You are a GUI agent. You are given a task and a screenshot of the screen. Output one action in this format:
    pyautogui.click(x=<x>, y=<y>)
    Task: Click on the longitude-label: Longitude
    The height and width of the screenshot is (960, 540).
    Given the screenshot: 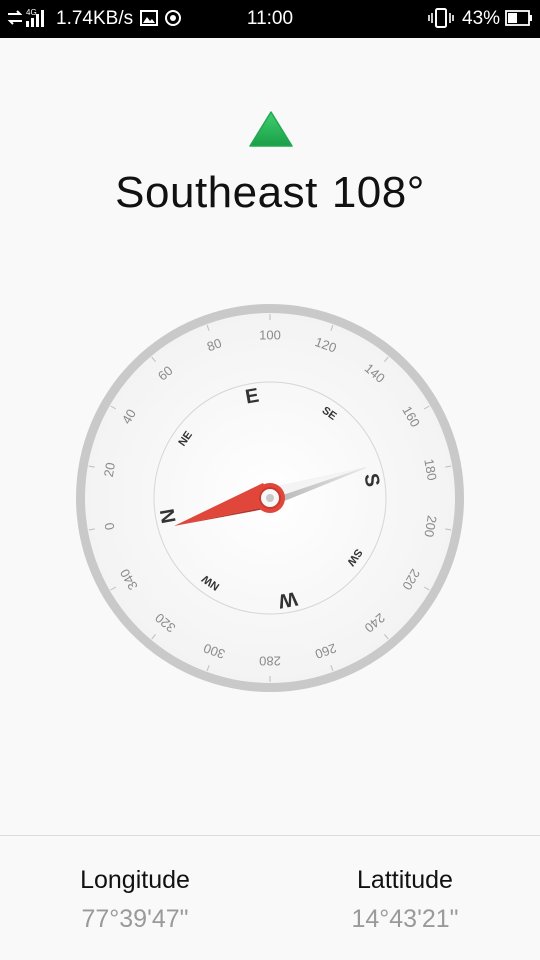 What is the action you would take?
    pyautogui.click(x=135, y=880)
    